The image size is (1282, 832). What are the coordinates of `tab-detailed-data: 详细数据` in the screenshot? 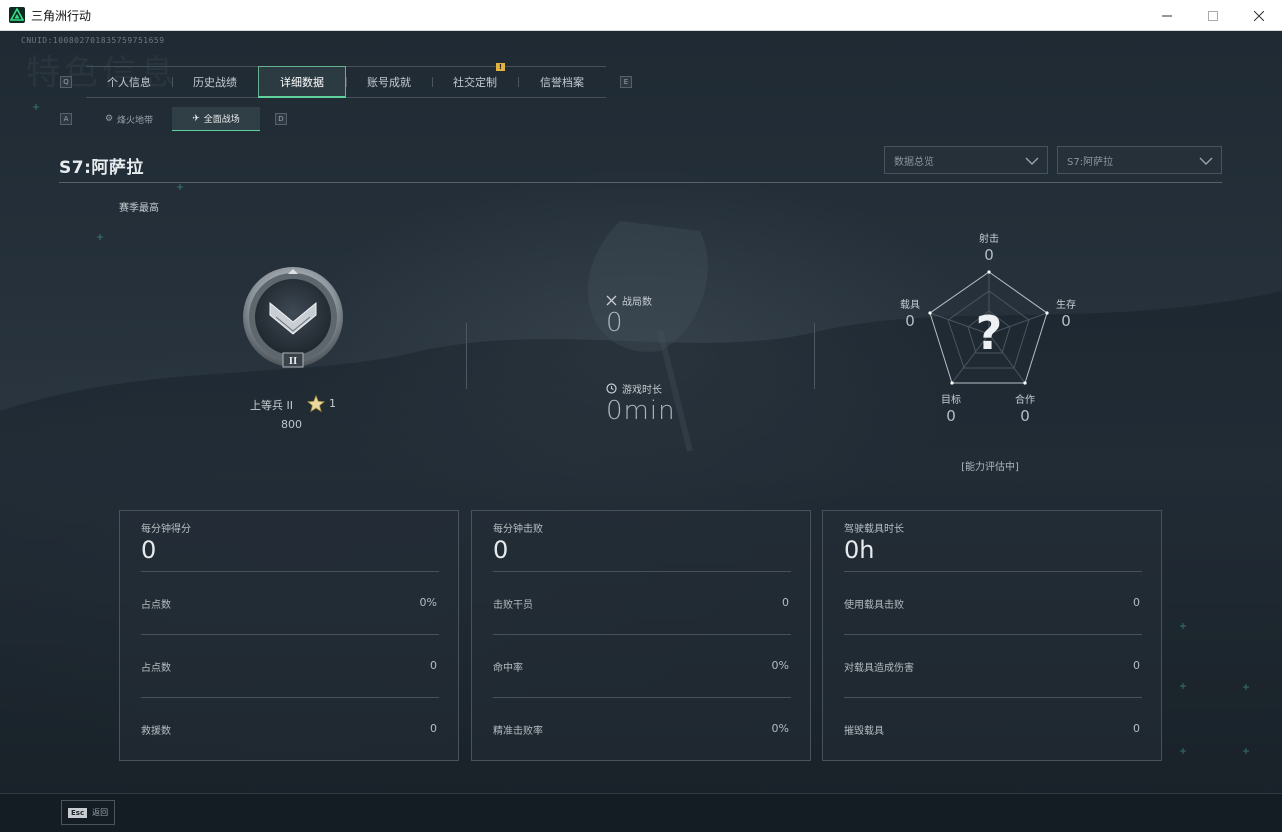 It's located at (302, 82).